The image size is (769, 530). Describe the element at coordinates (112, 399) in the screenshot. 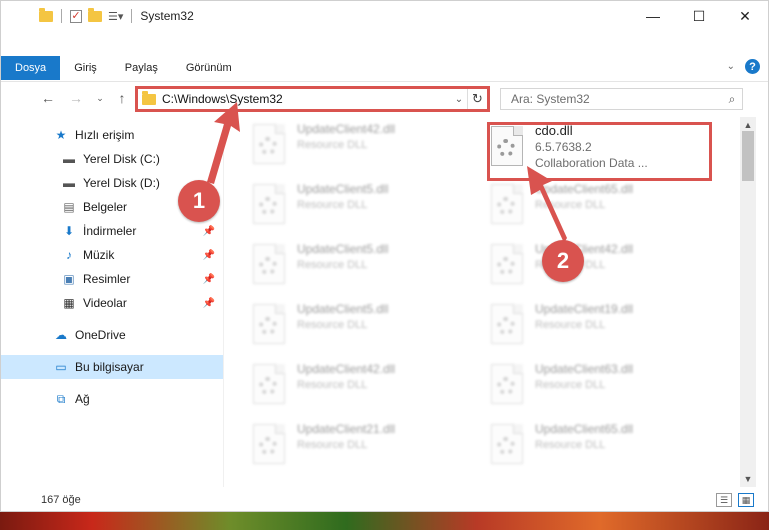

I see `sidebar-item-network: ⧉ Ağ` at that location.